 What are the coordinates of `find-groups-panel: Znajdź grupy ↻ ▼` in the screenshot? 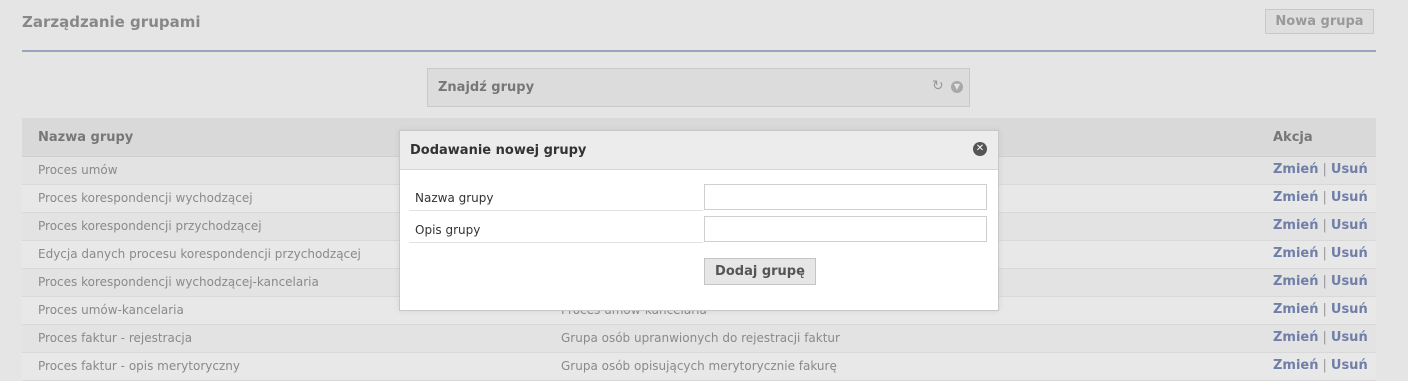 It's located at (698, 87).